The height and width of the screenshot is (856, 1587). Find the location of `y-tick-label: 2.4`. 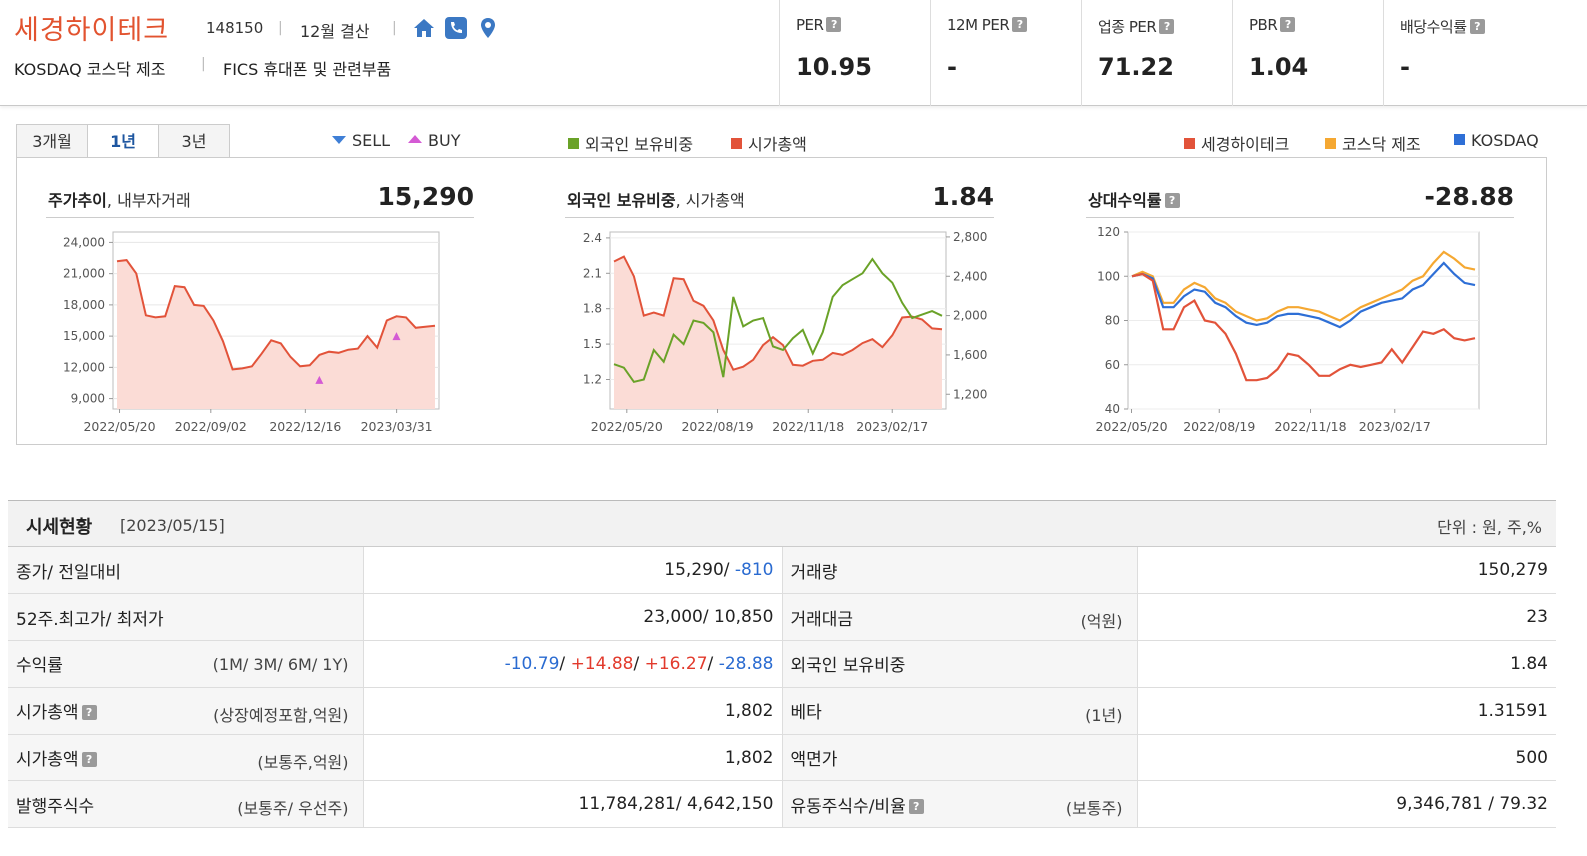

y-tick-label: 2.4 is located at coordinates (592, 238).